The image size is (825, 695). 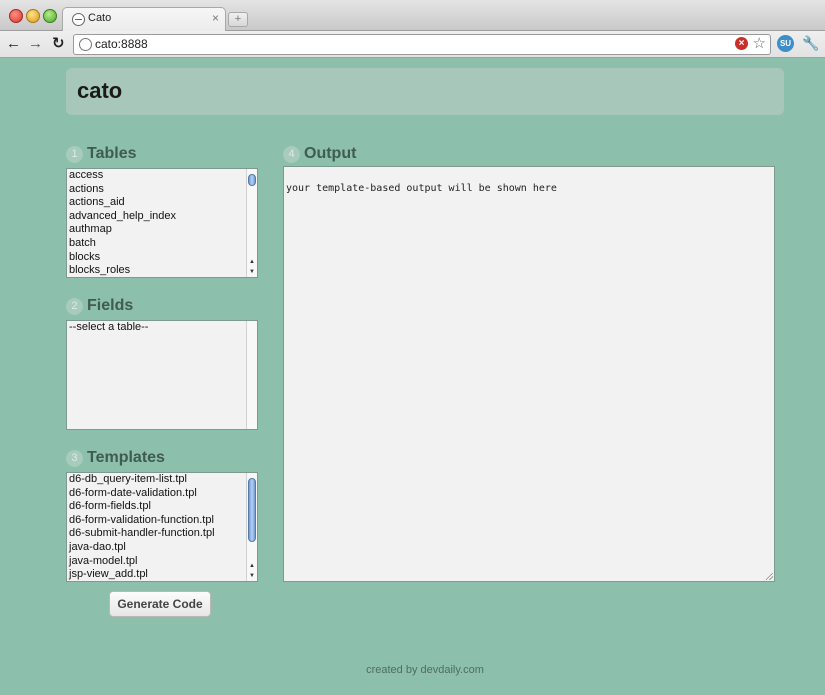 What do you see at coordinates (412, 15) in the screenshot?
I see `window-titlebar: Cato × +` at bounding box center [412, 15].